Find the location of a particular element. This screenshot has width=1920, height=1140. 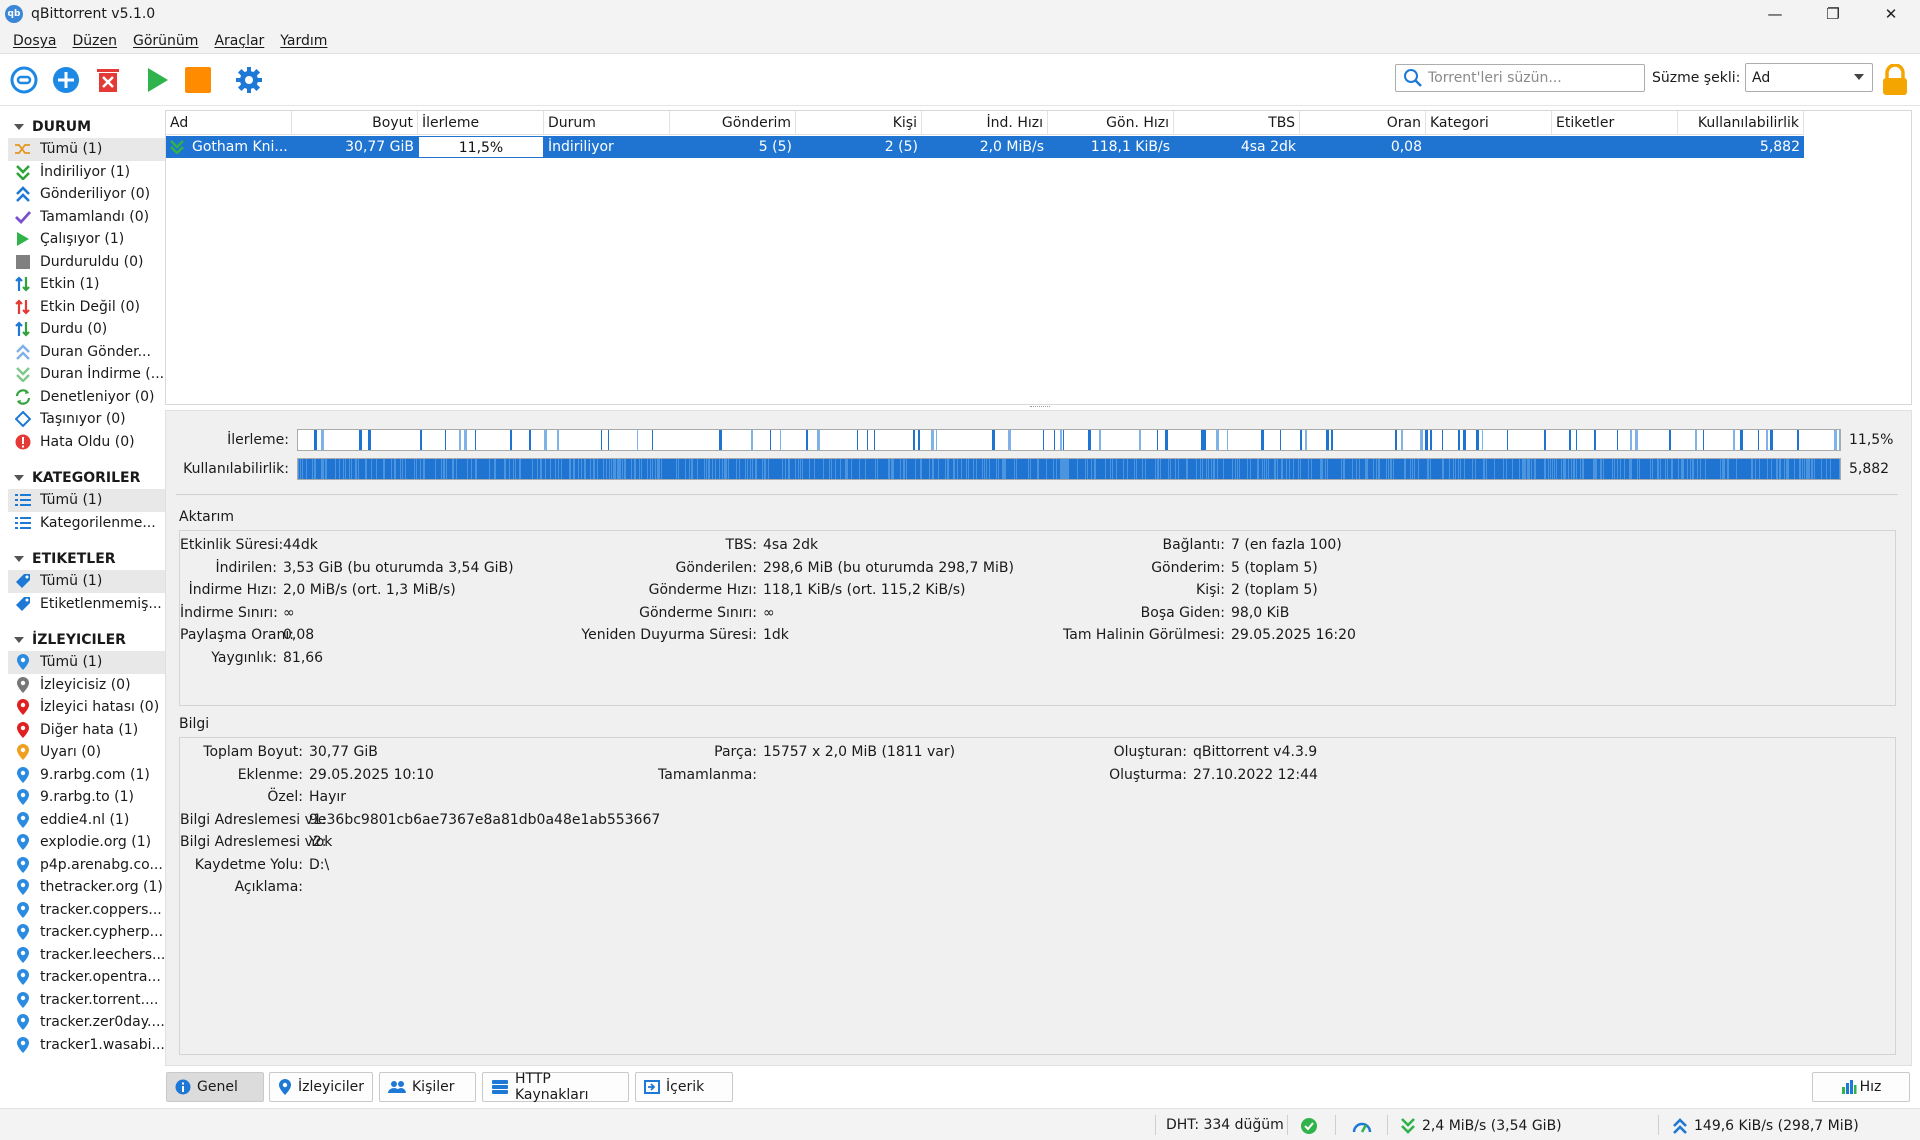

menu-tools: Araçlar is located at coordinates (239, 41).